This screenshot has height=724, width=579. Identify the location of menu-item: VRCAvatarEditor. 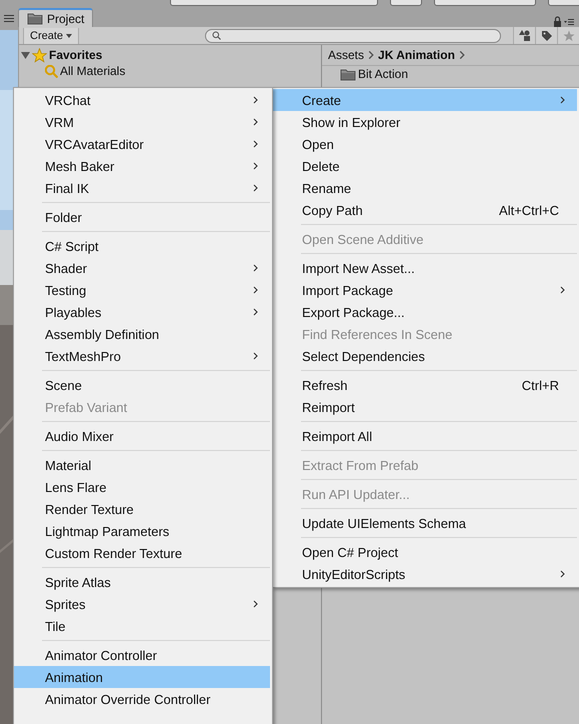
(142, 144).